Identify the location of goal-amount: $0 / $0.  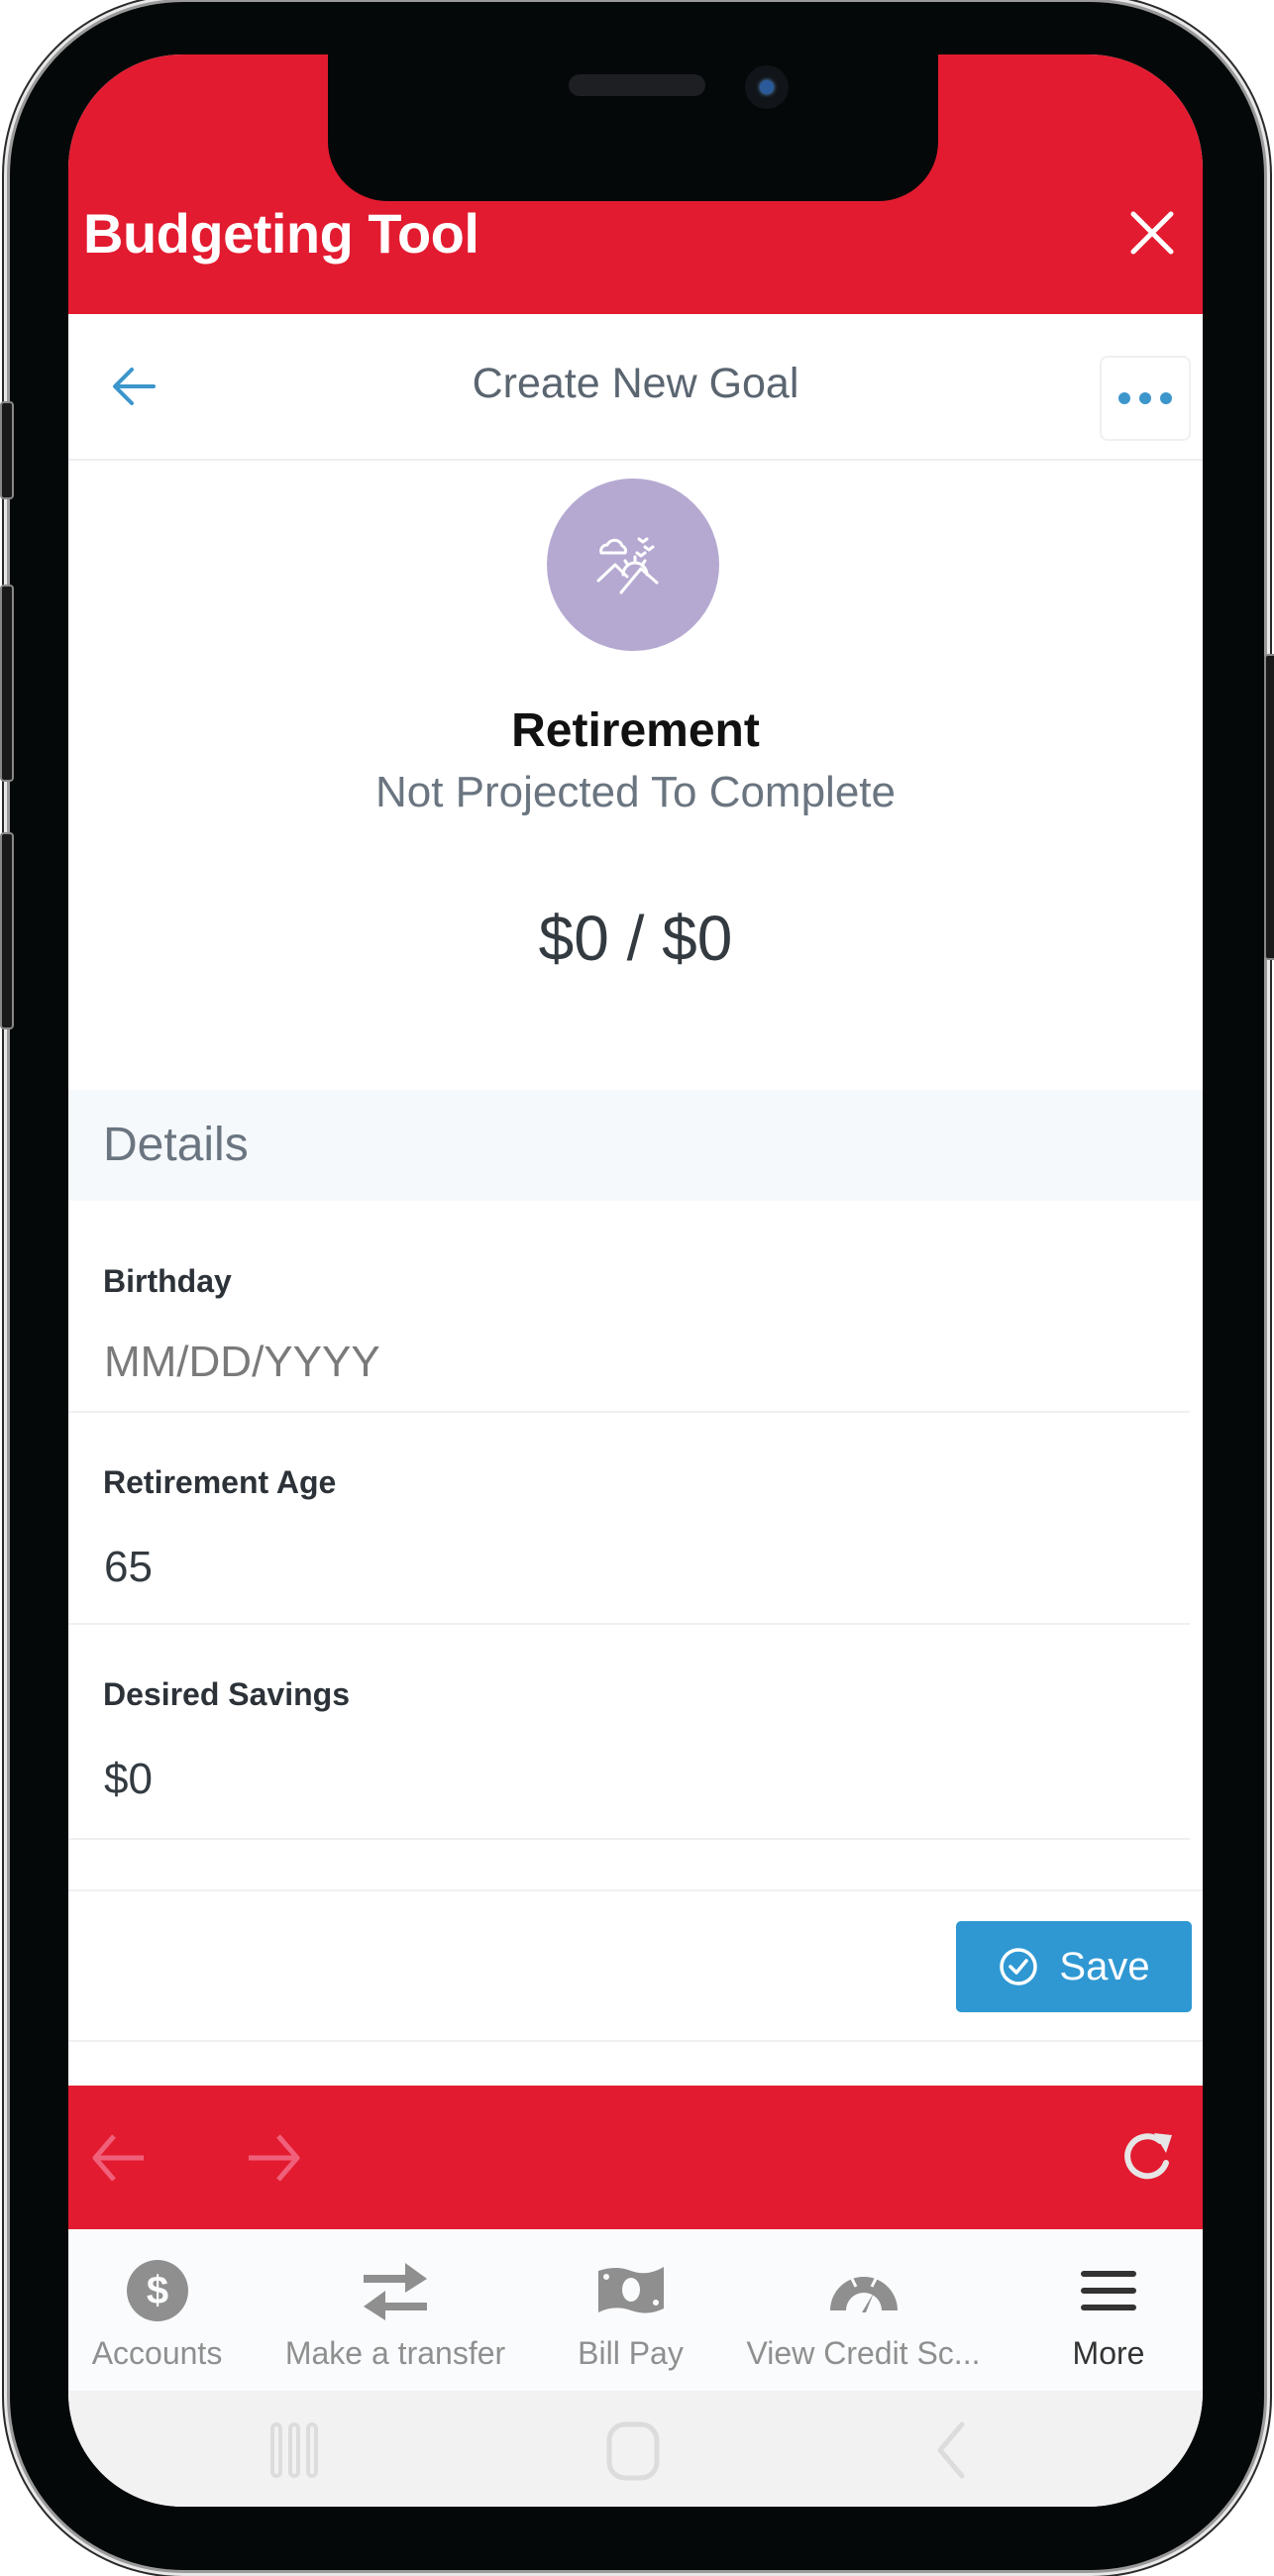
(635, 938).